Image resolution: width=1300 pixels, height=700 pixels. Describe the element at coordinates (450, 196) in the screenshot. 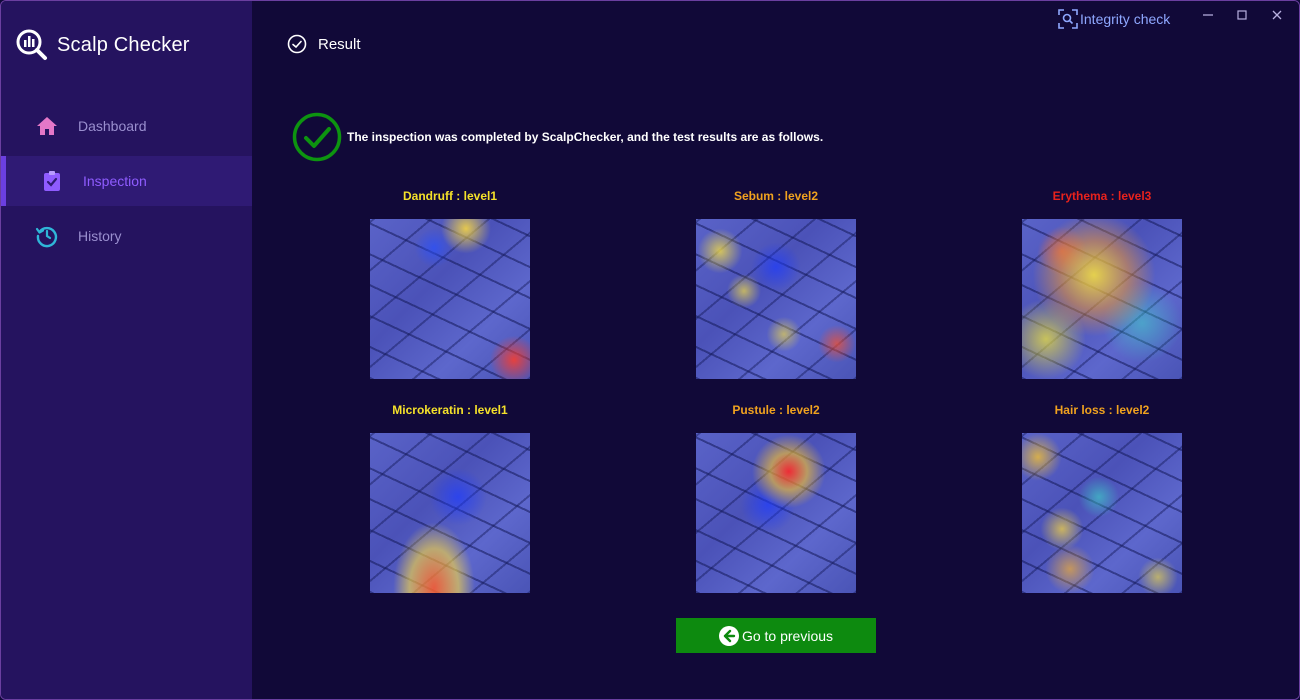

I see `result-label: Dandruff : level1` at that location.